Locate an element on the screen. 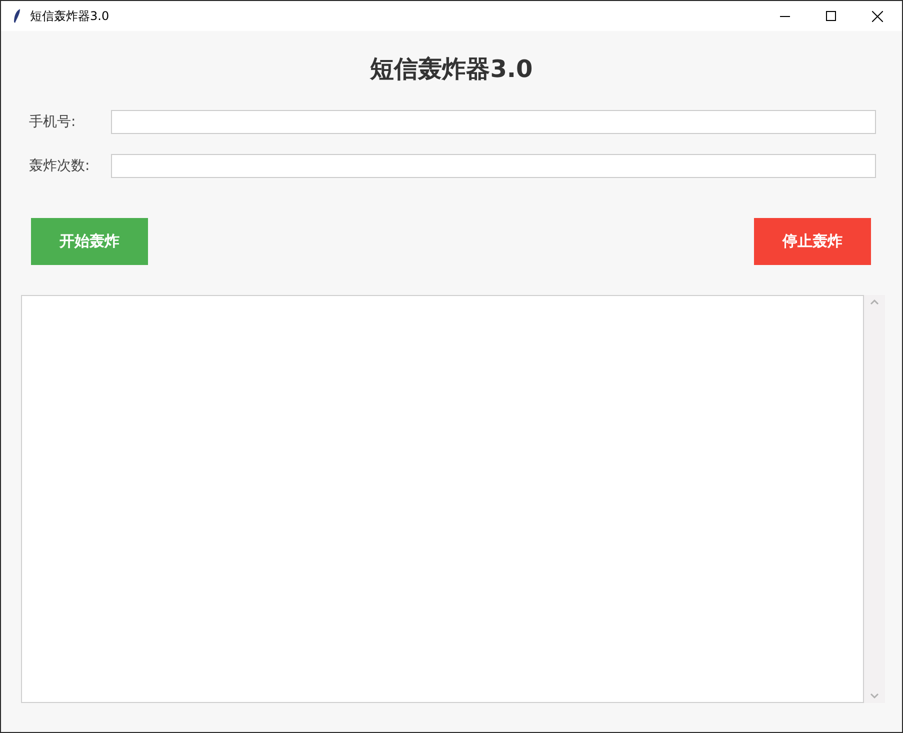 The width and height of the screenshot is (903, 733). scroll-down-icon is located at coordinates (874, 696).